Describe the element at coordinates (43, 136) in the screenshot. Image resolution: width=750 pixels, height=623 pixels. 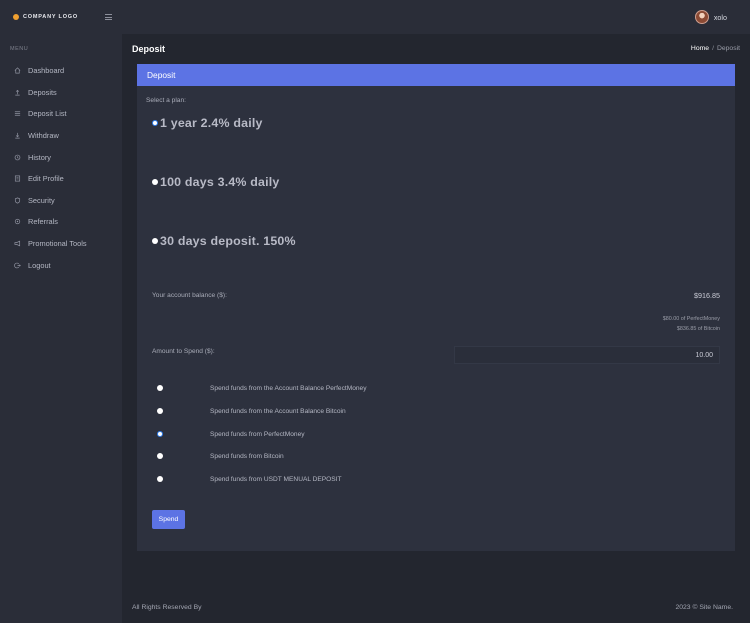
I see `sidebar-item-label: Withdraw` at that location.